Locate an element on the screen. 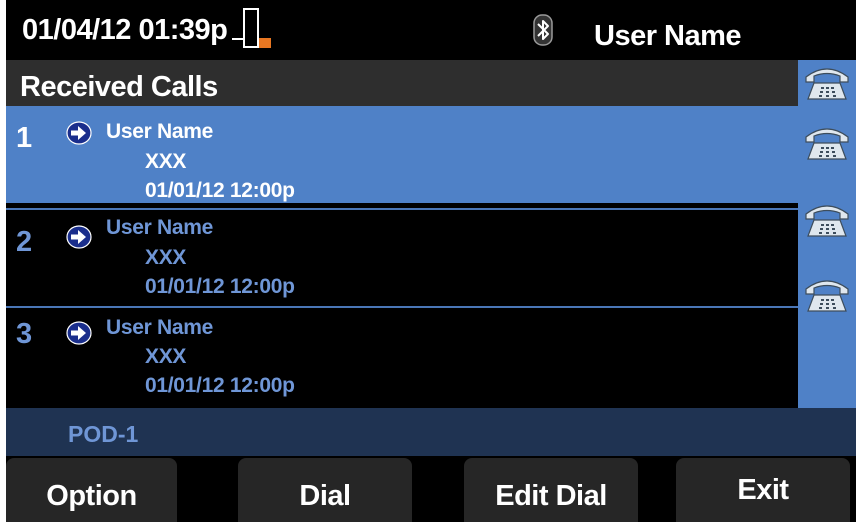 This screenshot has width=858, height=522. line-button-column is located at coordinates (827, 234).